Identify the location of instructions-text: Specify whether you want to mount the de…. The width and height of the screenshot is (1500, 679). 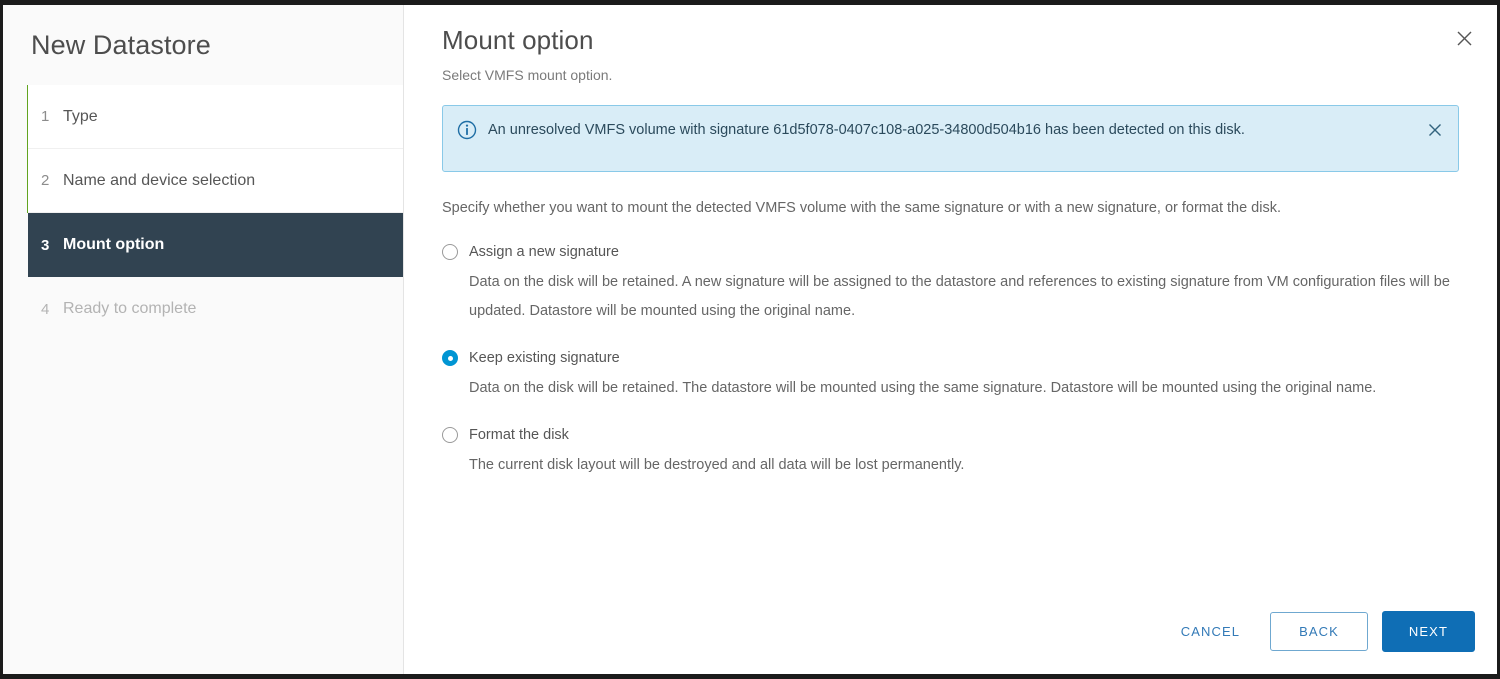
(861, 208).